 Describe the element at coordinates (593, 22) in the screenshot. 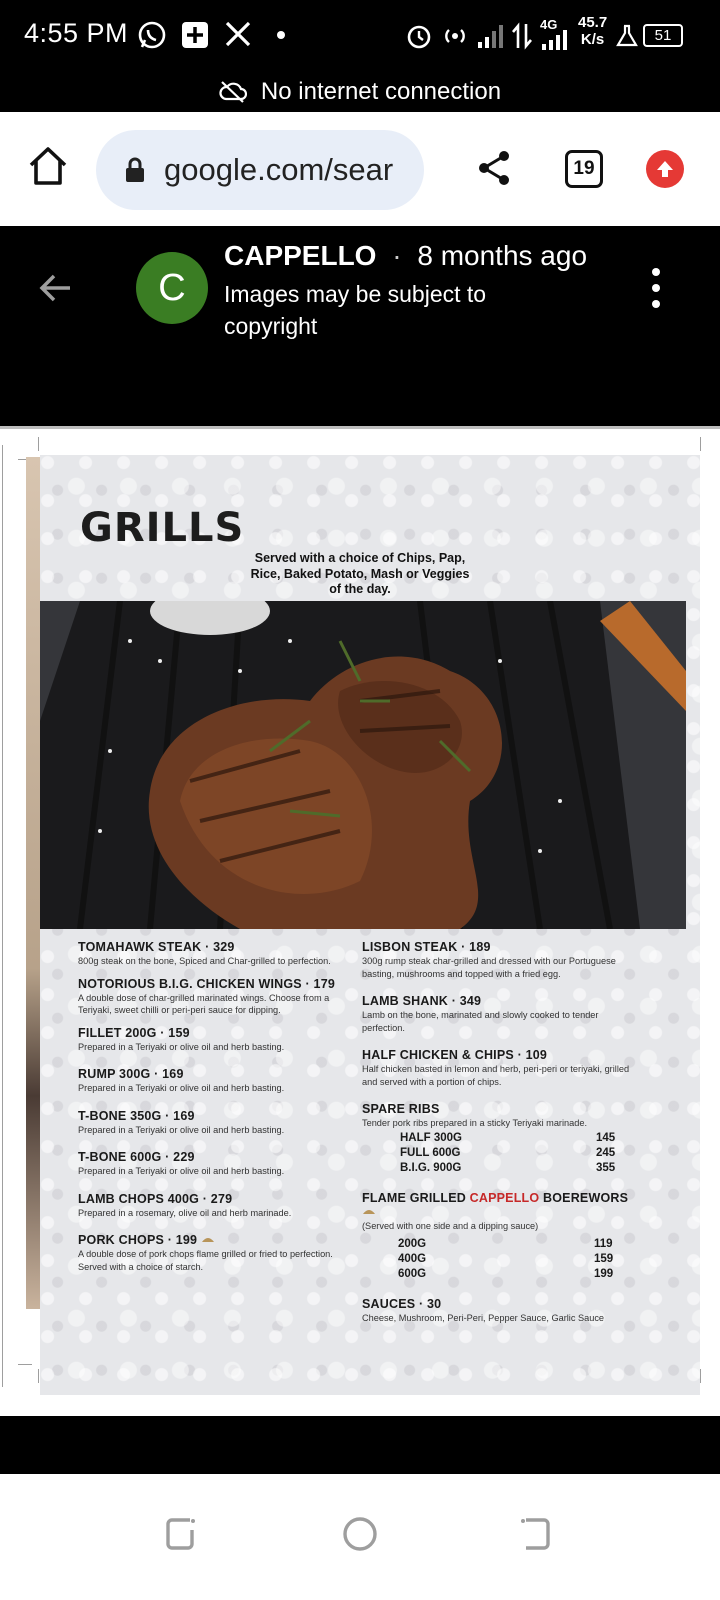

I see `network-speed-value: 45.7` at that location.